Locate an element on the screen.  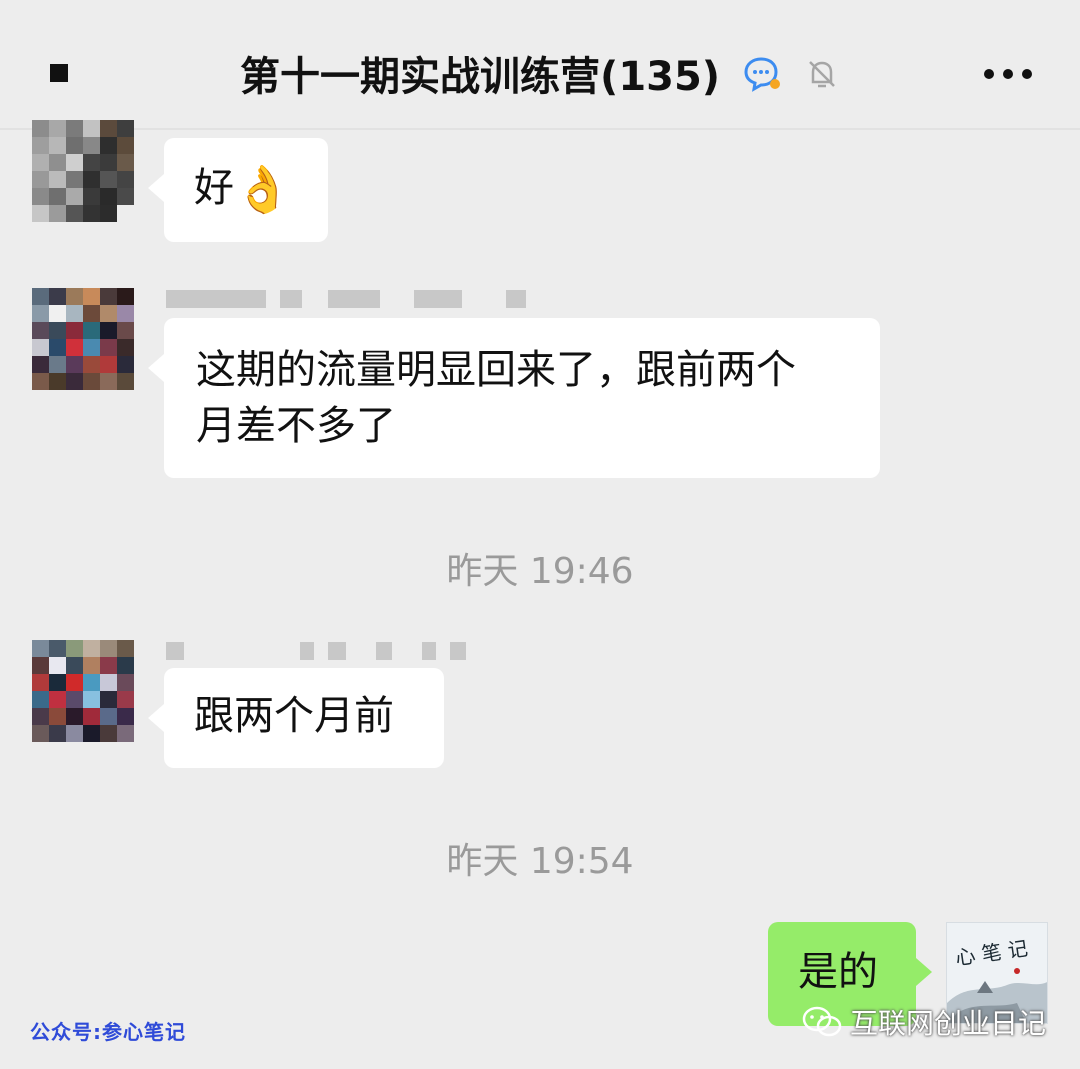
watermark-right: 互联网创业日记 is located at coordinates (924, 1022).